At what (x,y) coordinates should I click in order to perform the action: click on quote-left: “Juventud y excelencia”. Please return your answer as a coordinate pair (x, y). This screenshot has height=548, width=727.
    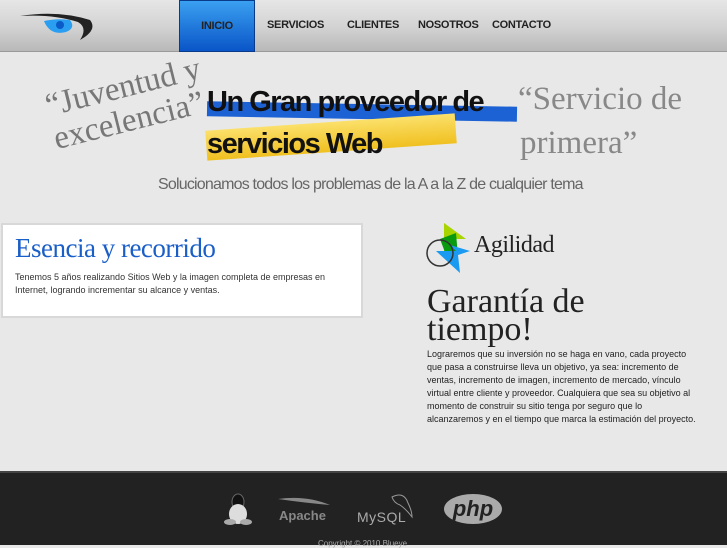
    Looking at the image, I should click on (124, 103).